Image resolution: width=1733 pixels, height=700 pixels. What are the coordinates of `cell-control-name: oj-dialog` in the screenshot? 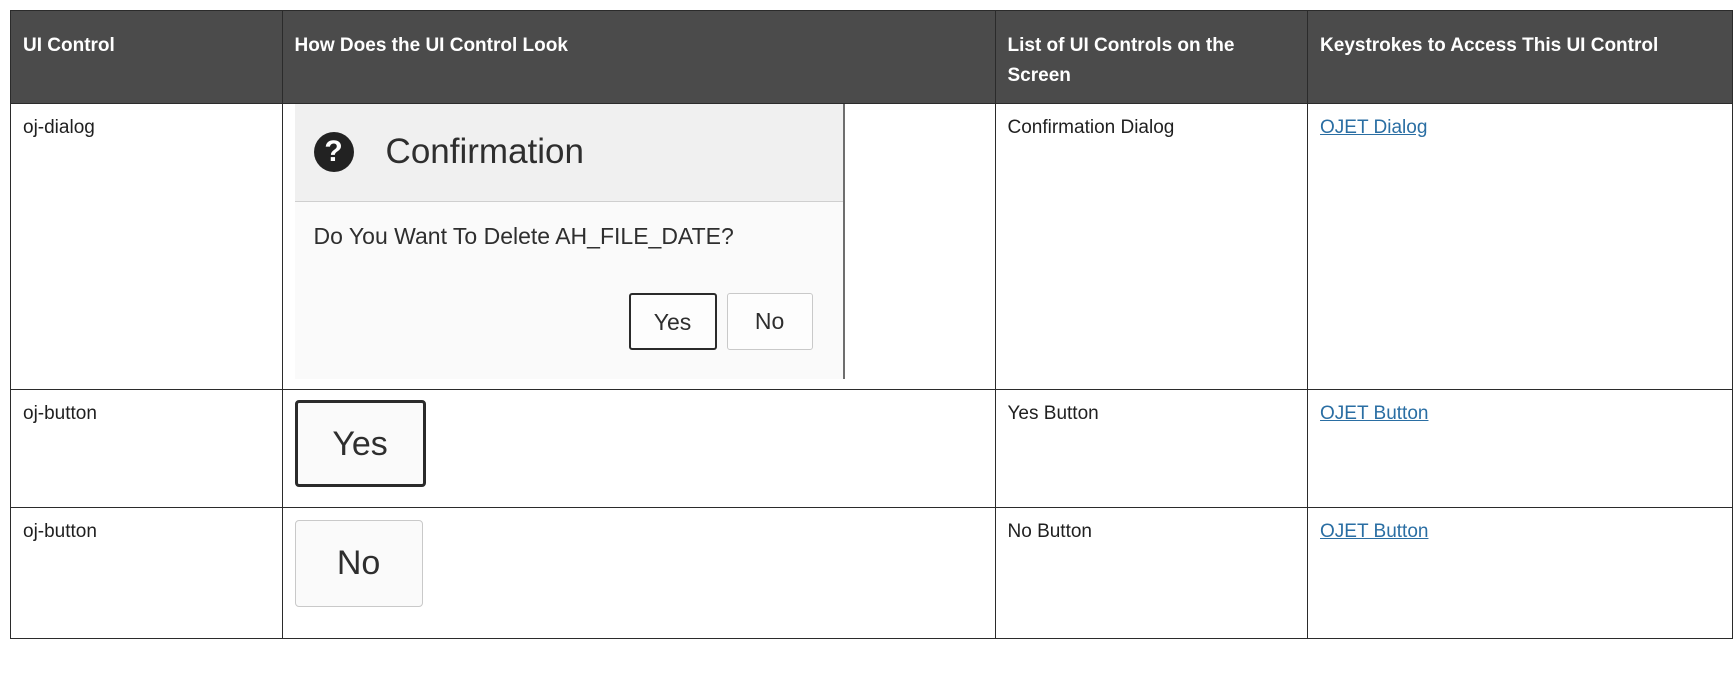 It's located at (146, 246).